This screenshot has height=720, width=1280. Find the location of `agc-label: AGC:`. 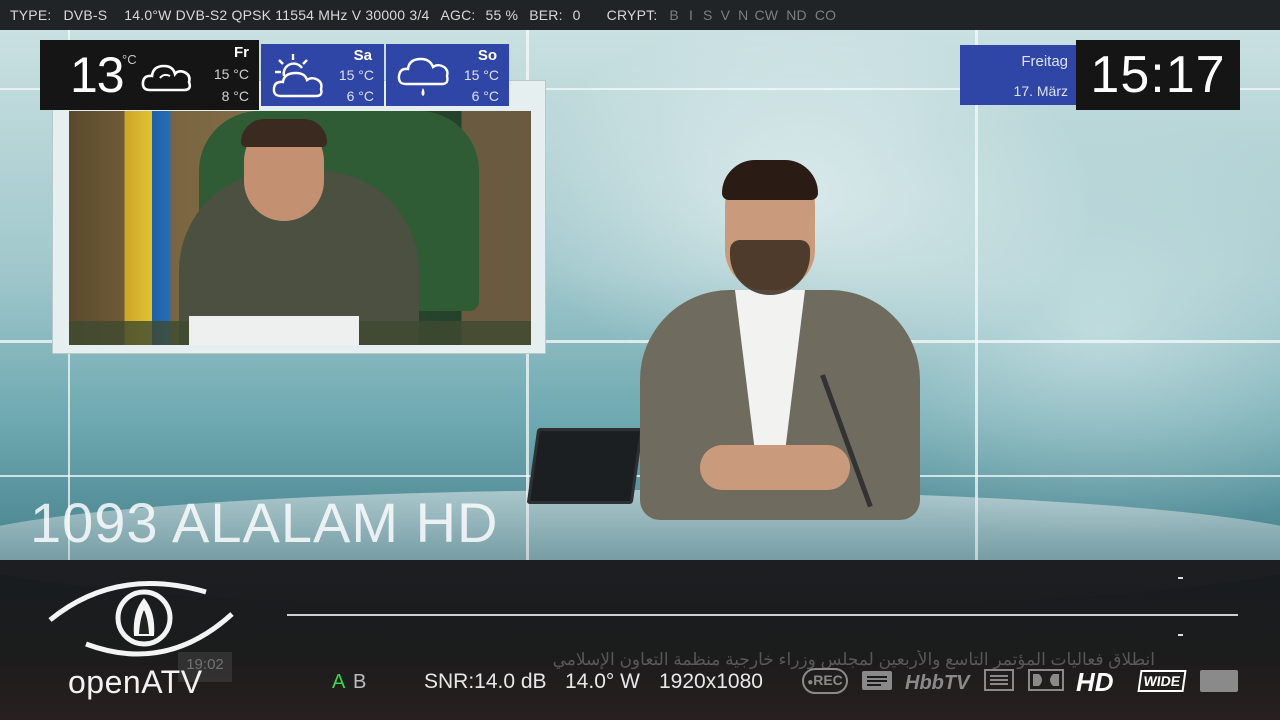

agc-label: AGC: is located at coordinates (458, 15).